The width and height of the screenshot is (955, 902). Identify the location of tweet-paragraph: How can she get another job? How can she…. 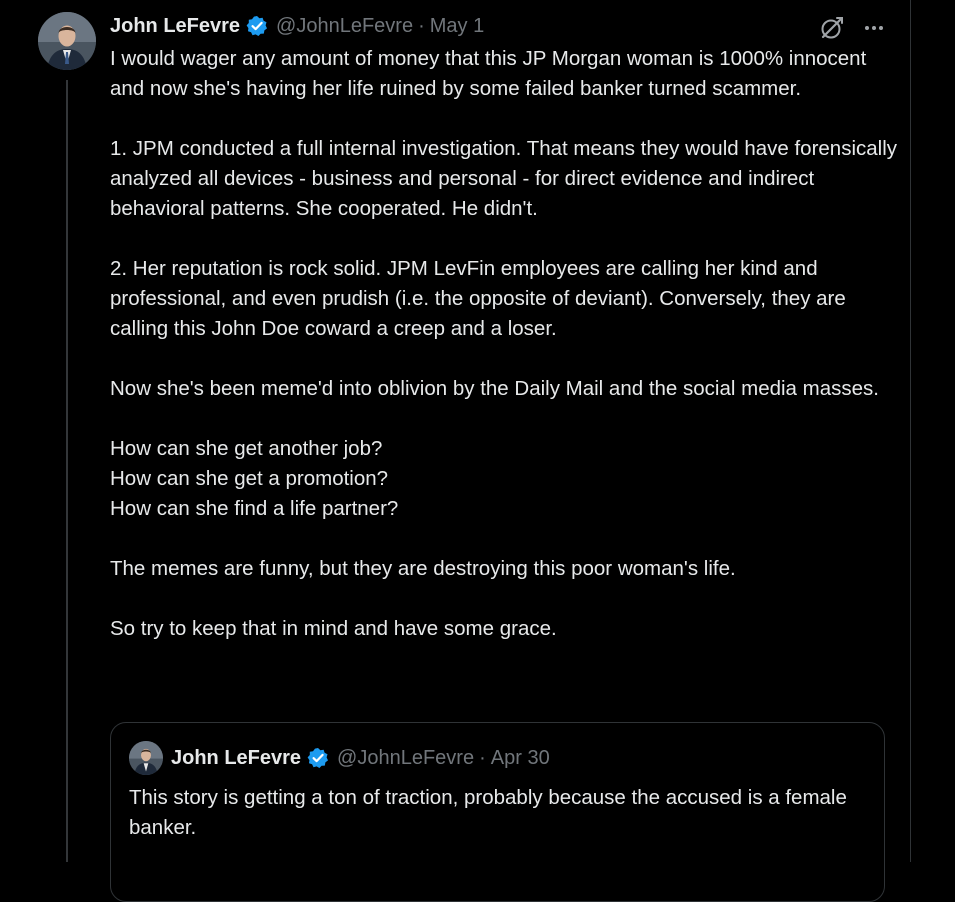
(254, 478).